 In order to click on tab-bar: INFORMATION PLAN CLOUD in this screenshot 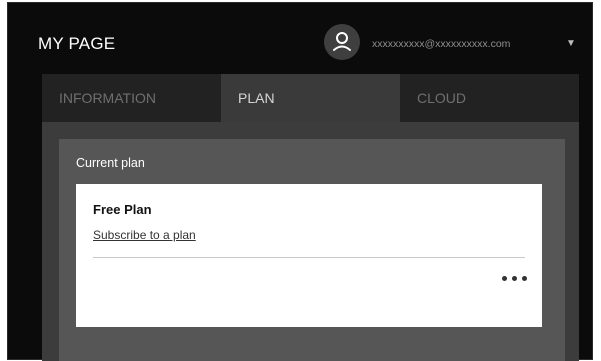, I will do `click(310, 98)`.